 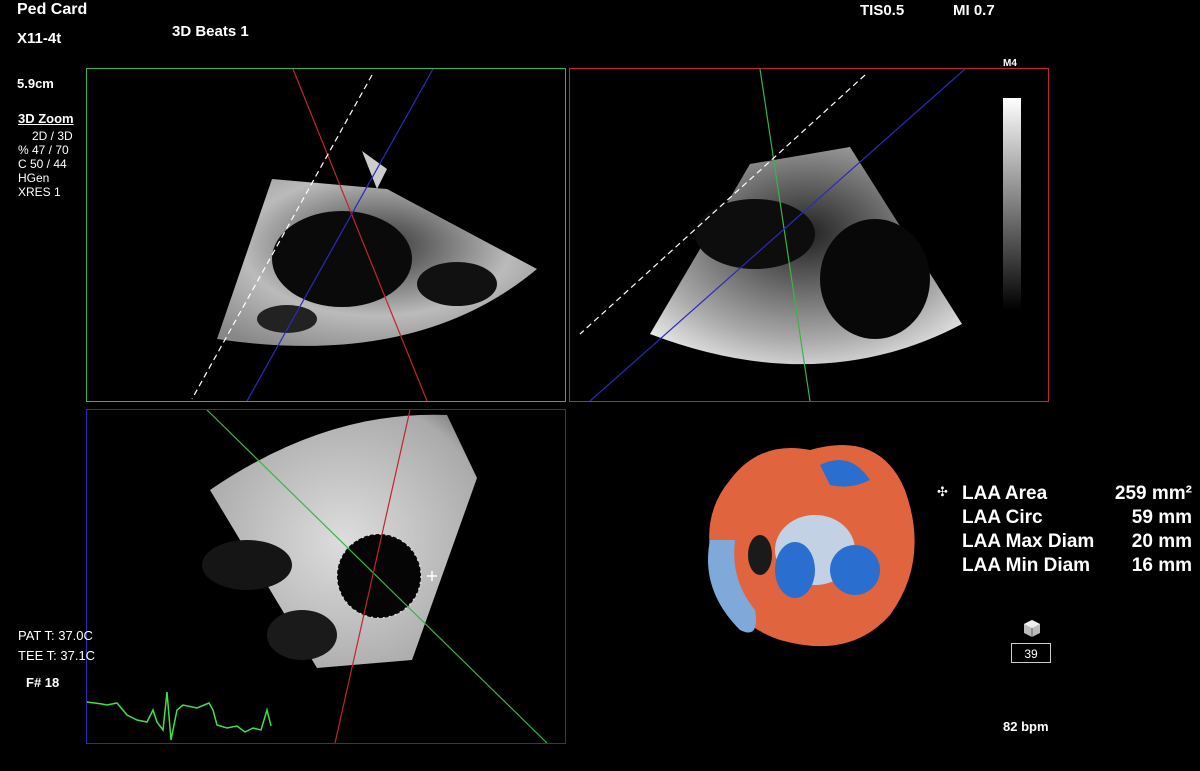 I want to click on frame-number: F# 18, so click(x=43, y=682).